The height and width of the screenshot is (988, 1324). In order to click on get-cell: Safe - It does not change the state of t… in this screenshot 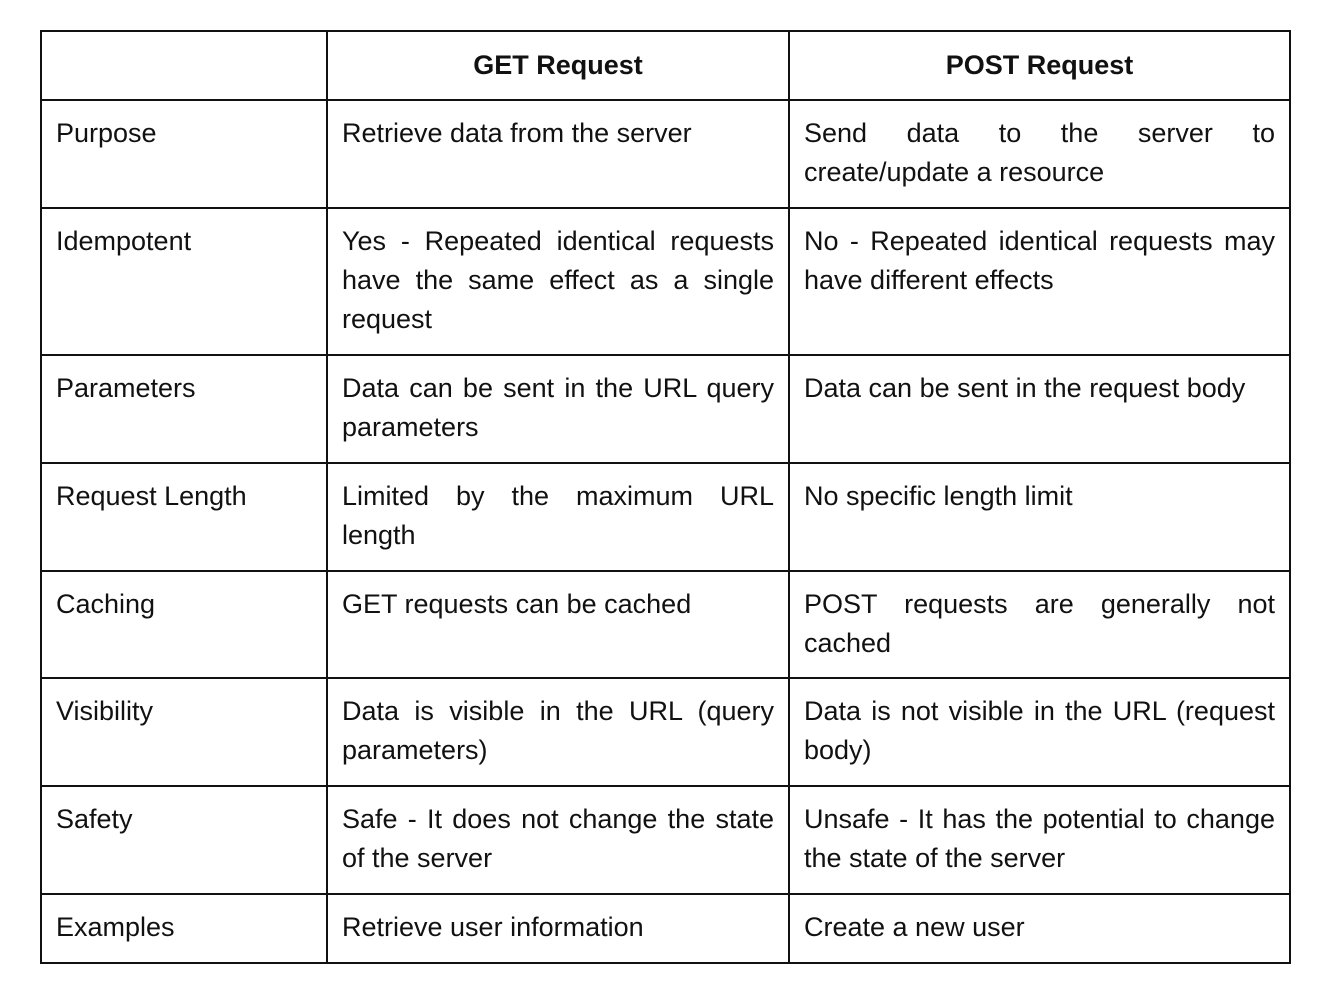, I will do `click(558, 840)`.